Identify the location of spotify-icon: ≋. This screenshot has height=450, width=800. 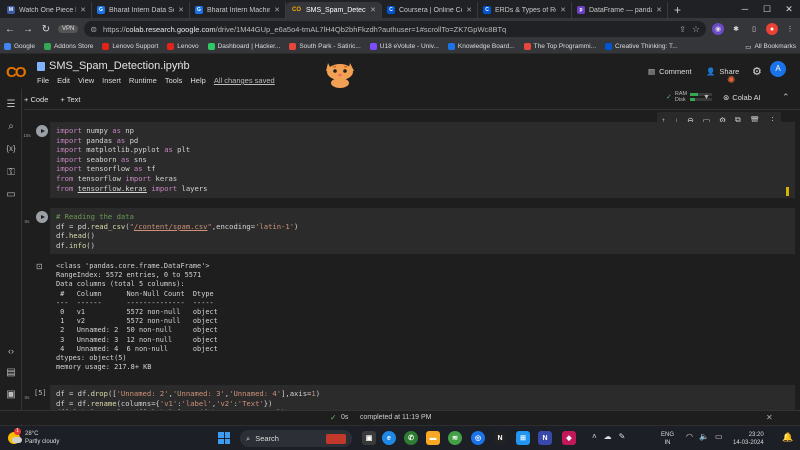
(455, 438).